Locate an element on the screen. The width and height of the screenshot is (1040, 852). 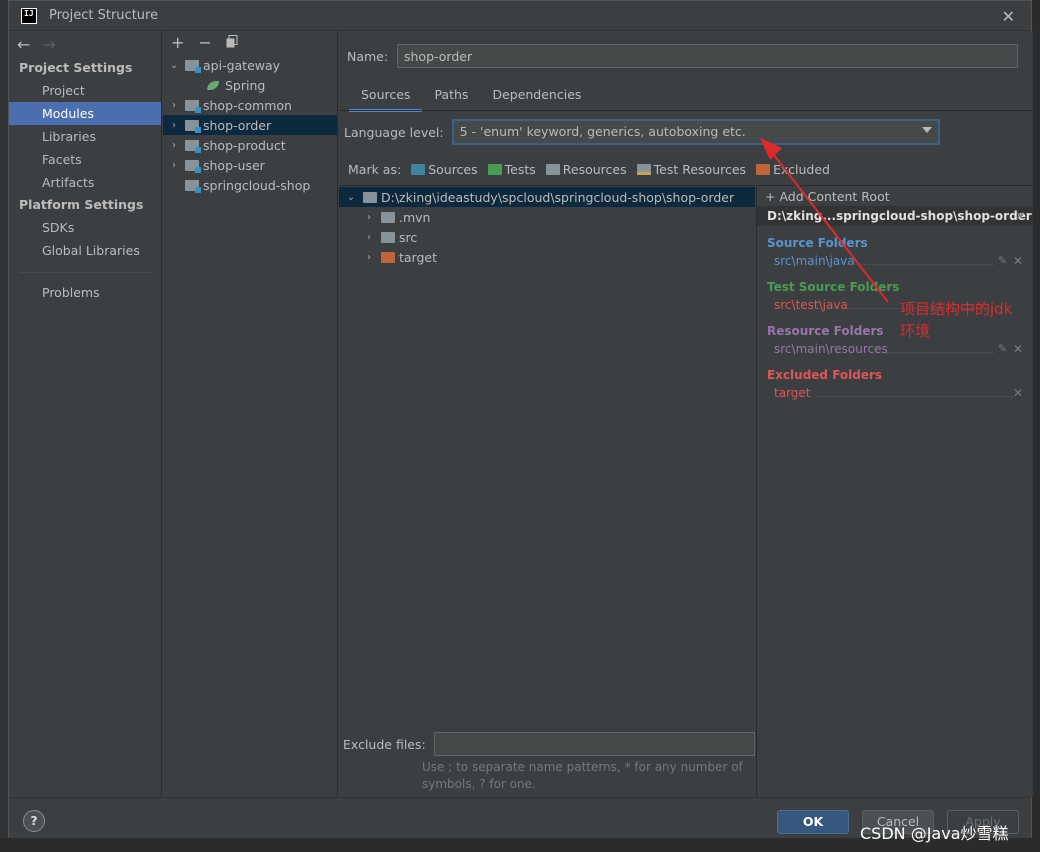
mark-excluded-button: Excluded is located at coordinates (793, 169).